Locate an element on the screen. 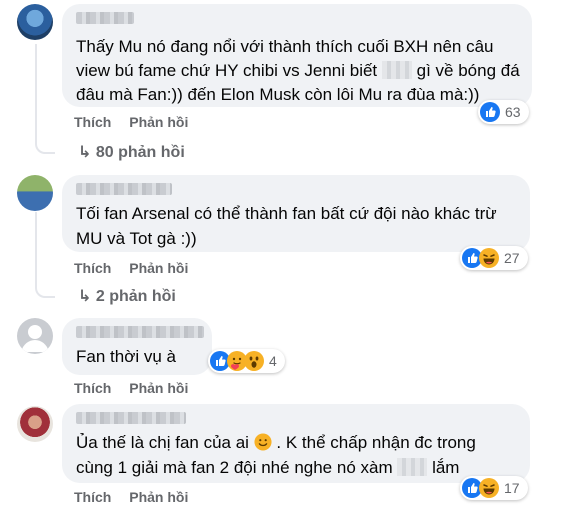  reactions-summary: 17 is located at coordinates (494, 488).